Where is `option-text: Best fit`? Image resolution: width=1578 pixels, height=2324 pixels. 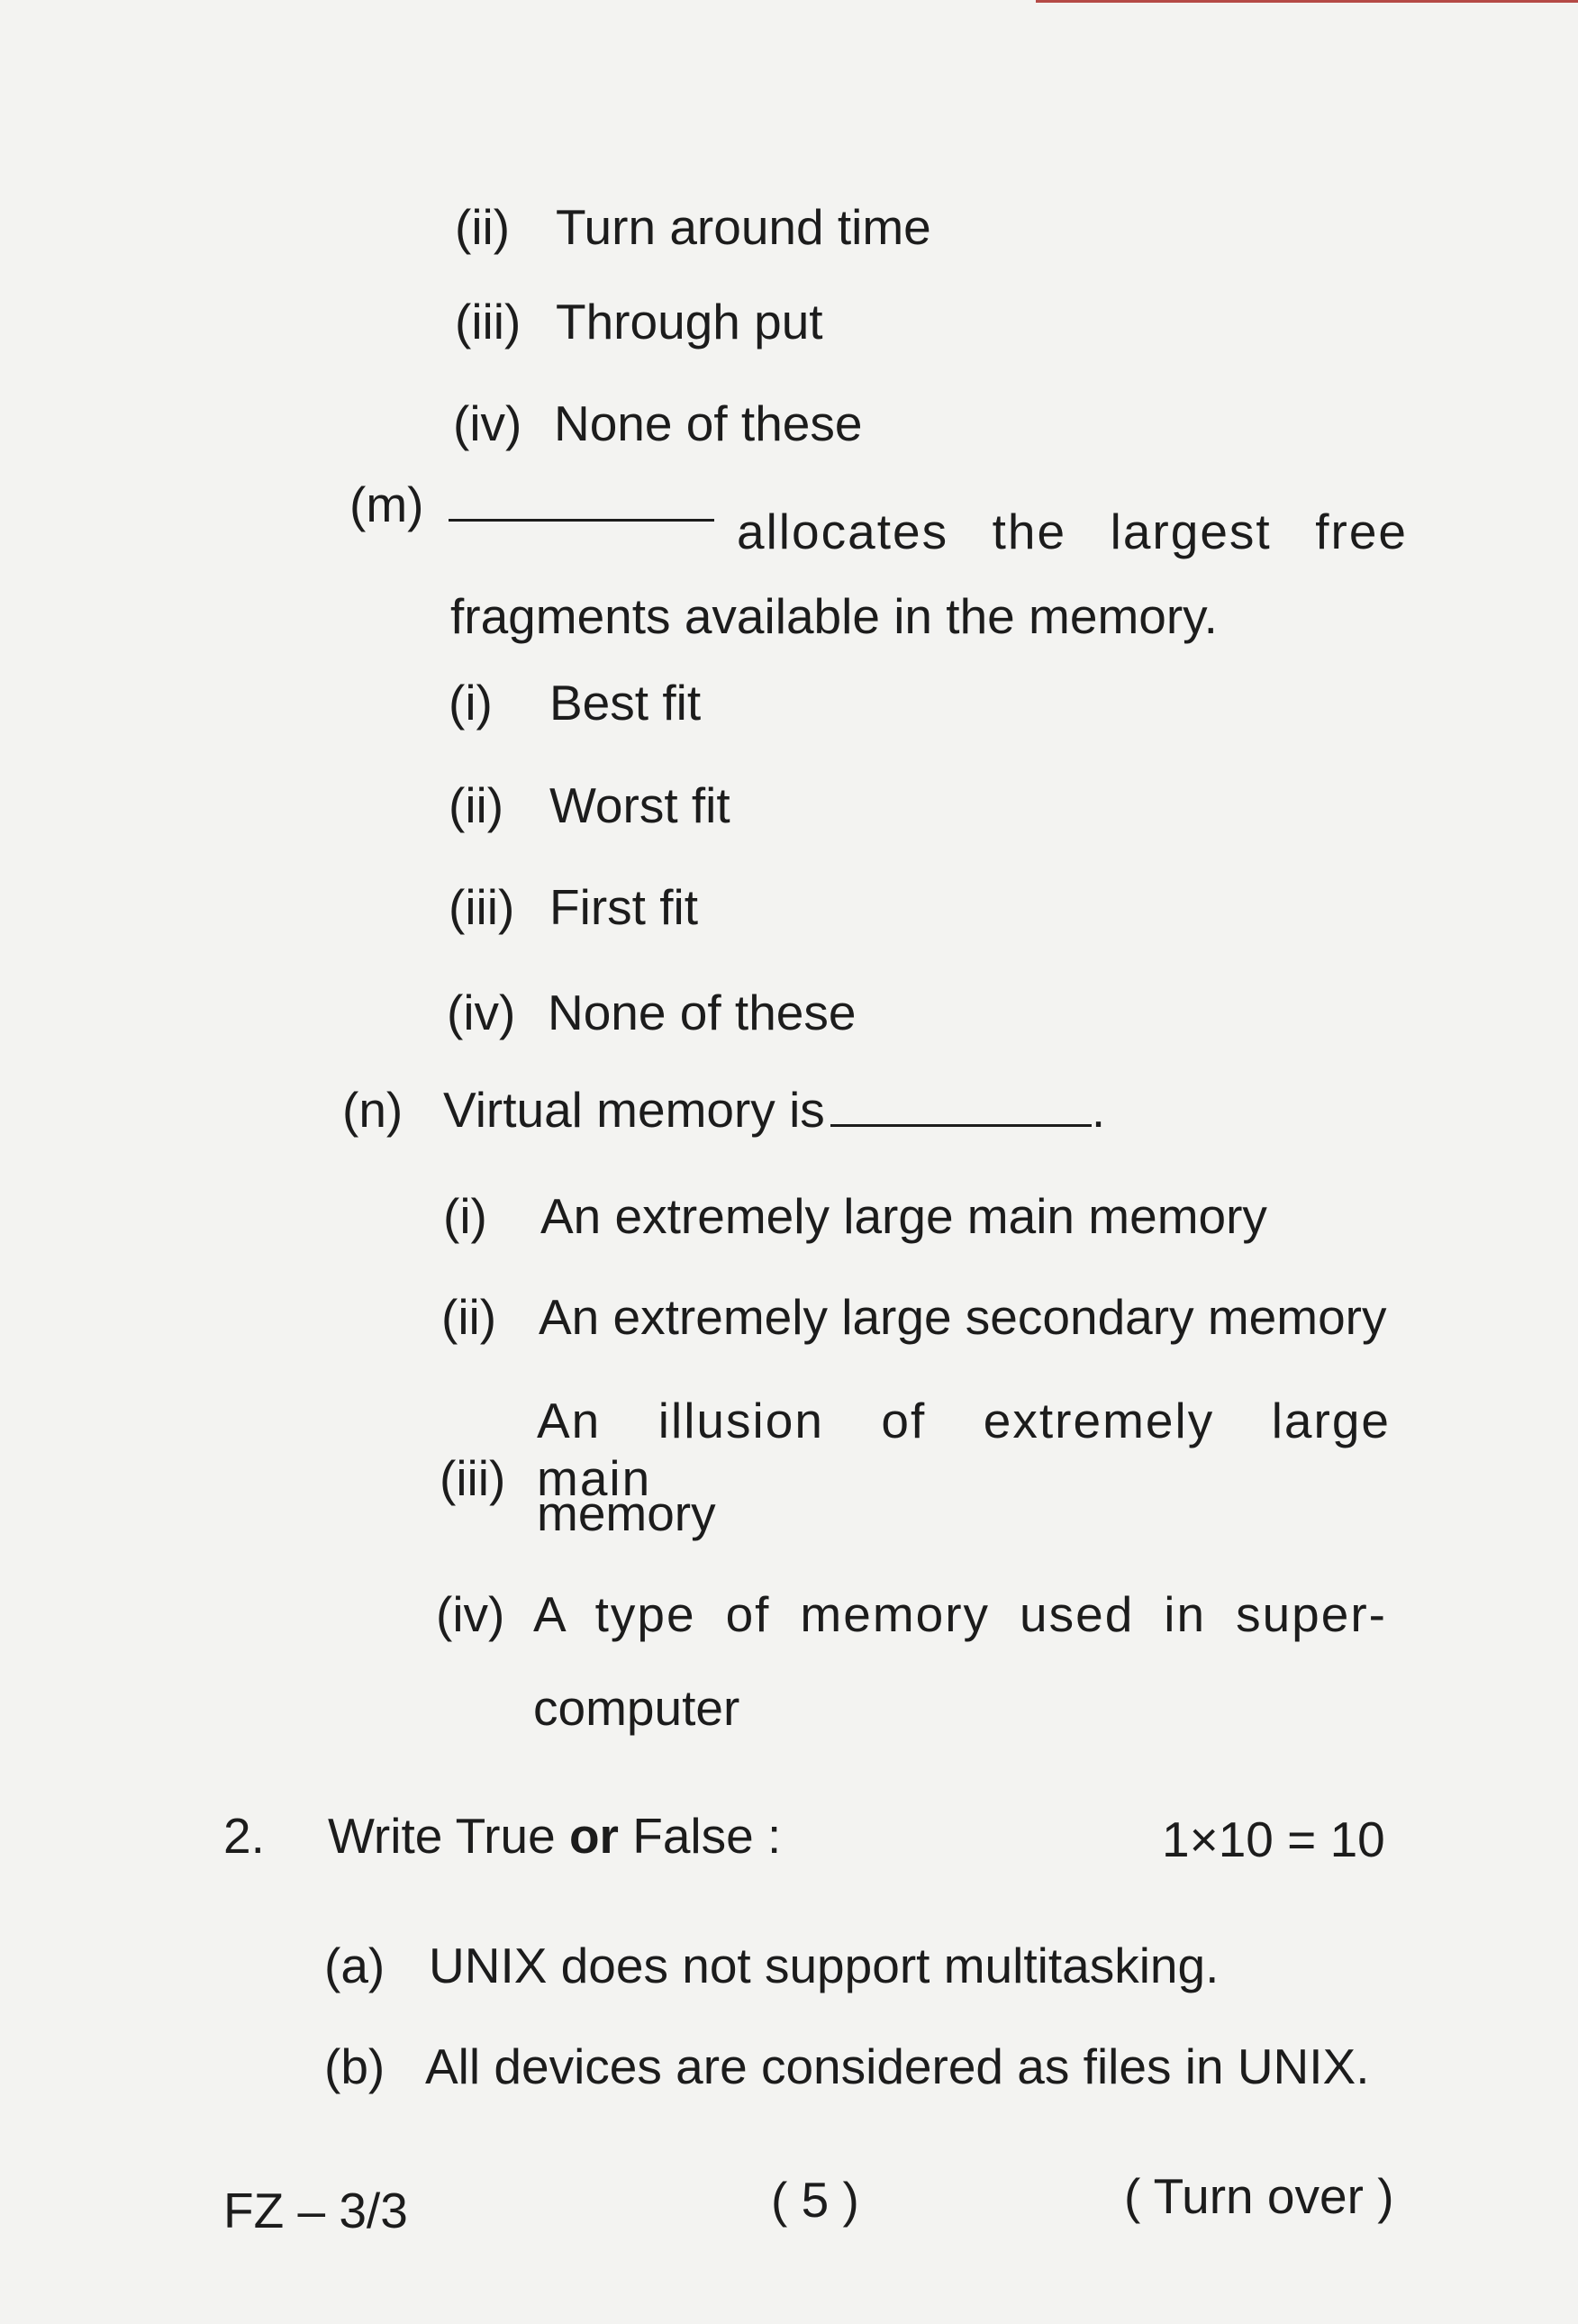
option-text: Best fit is located at coordinates (625, 703).